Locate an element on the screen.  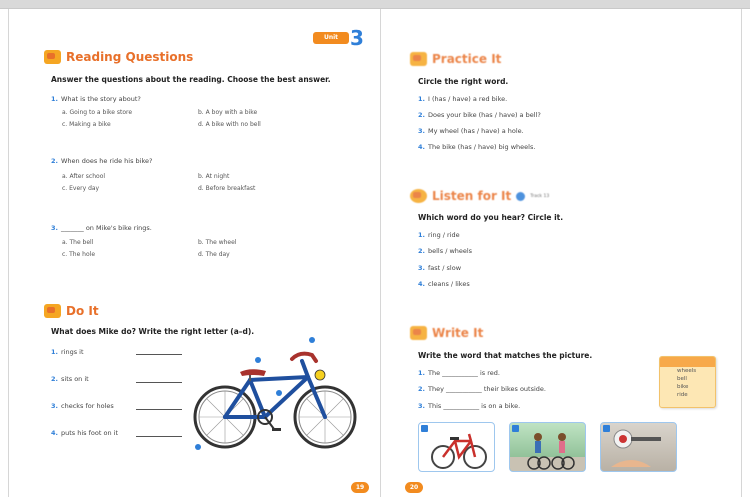
bike-handlebar is located at coordinates (304, 357).